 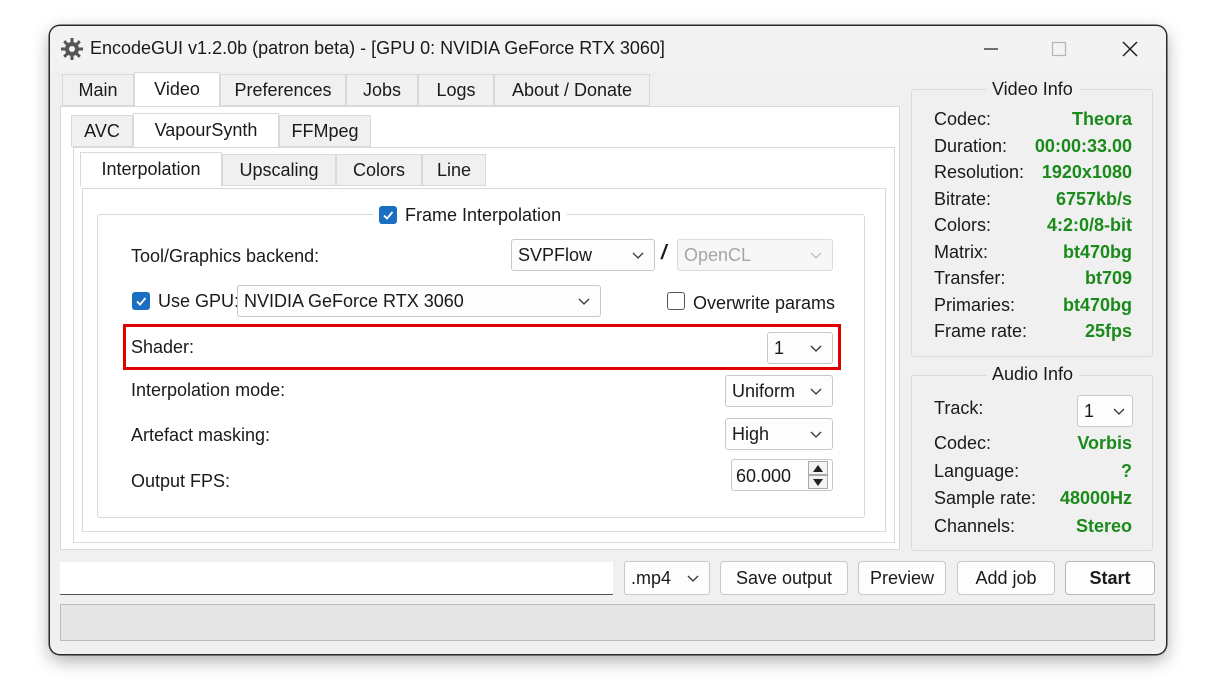 What do you see at coordinates (163, 347) in the screenshot?
I see `shader-label: Shader:` at bounding box center [163, 347].